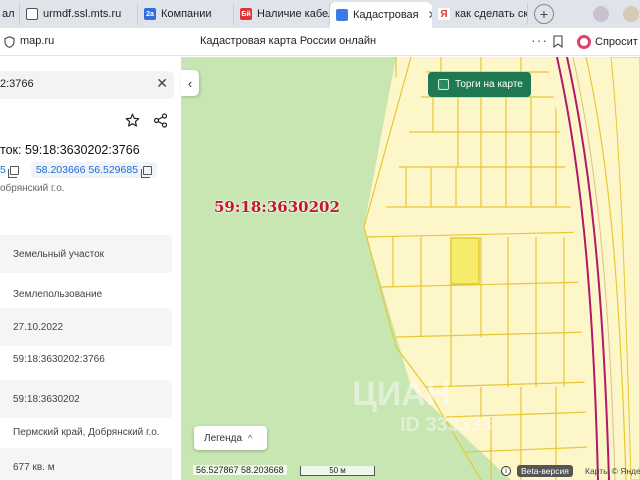 Image resolution: width=640 pixels, height=480 pixels. Describe the element at coordinates (87, 85) in the screenshot. I see `search-input: 2:3766 ✕` at that location.